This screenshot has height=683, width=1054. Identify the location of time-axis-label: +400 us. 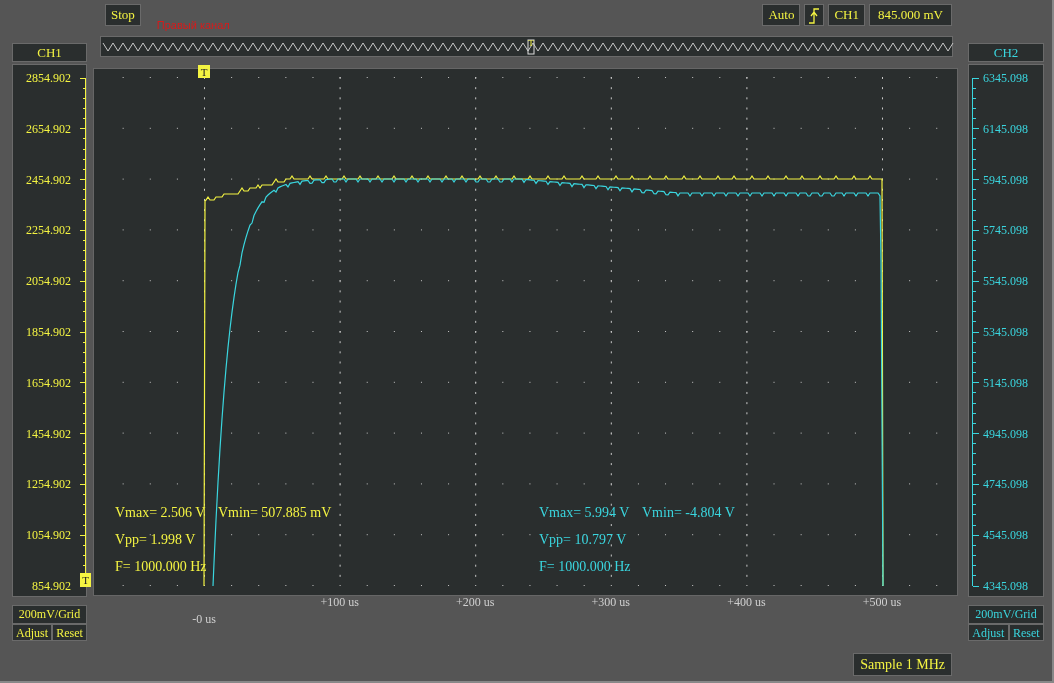
(746, 602).